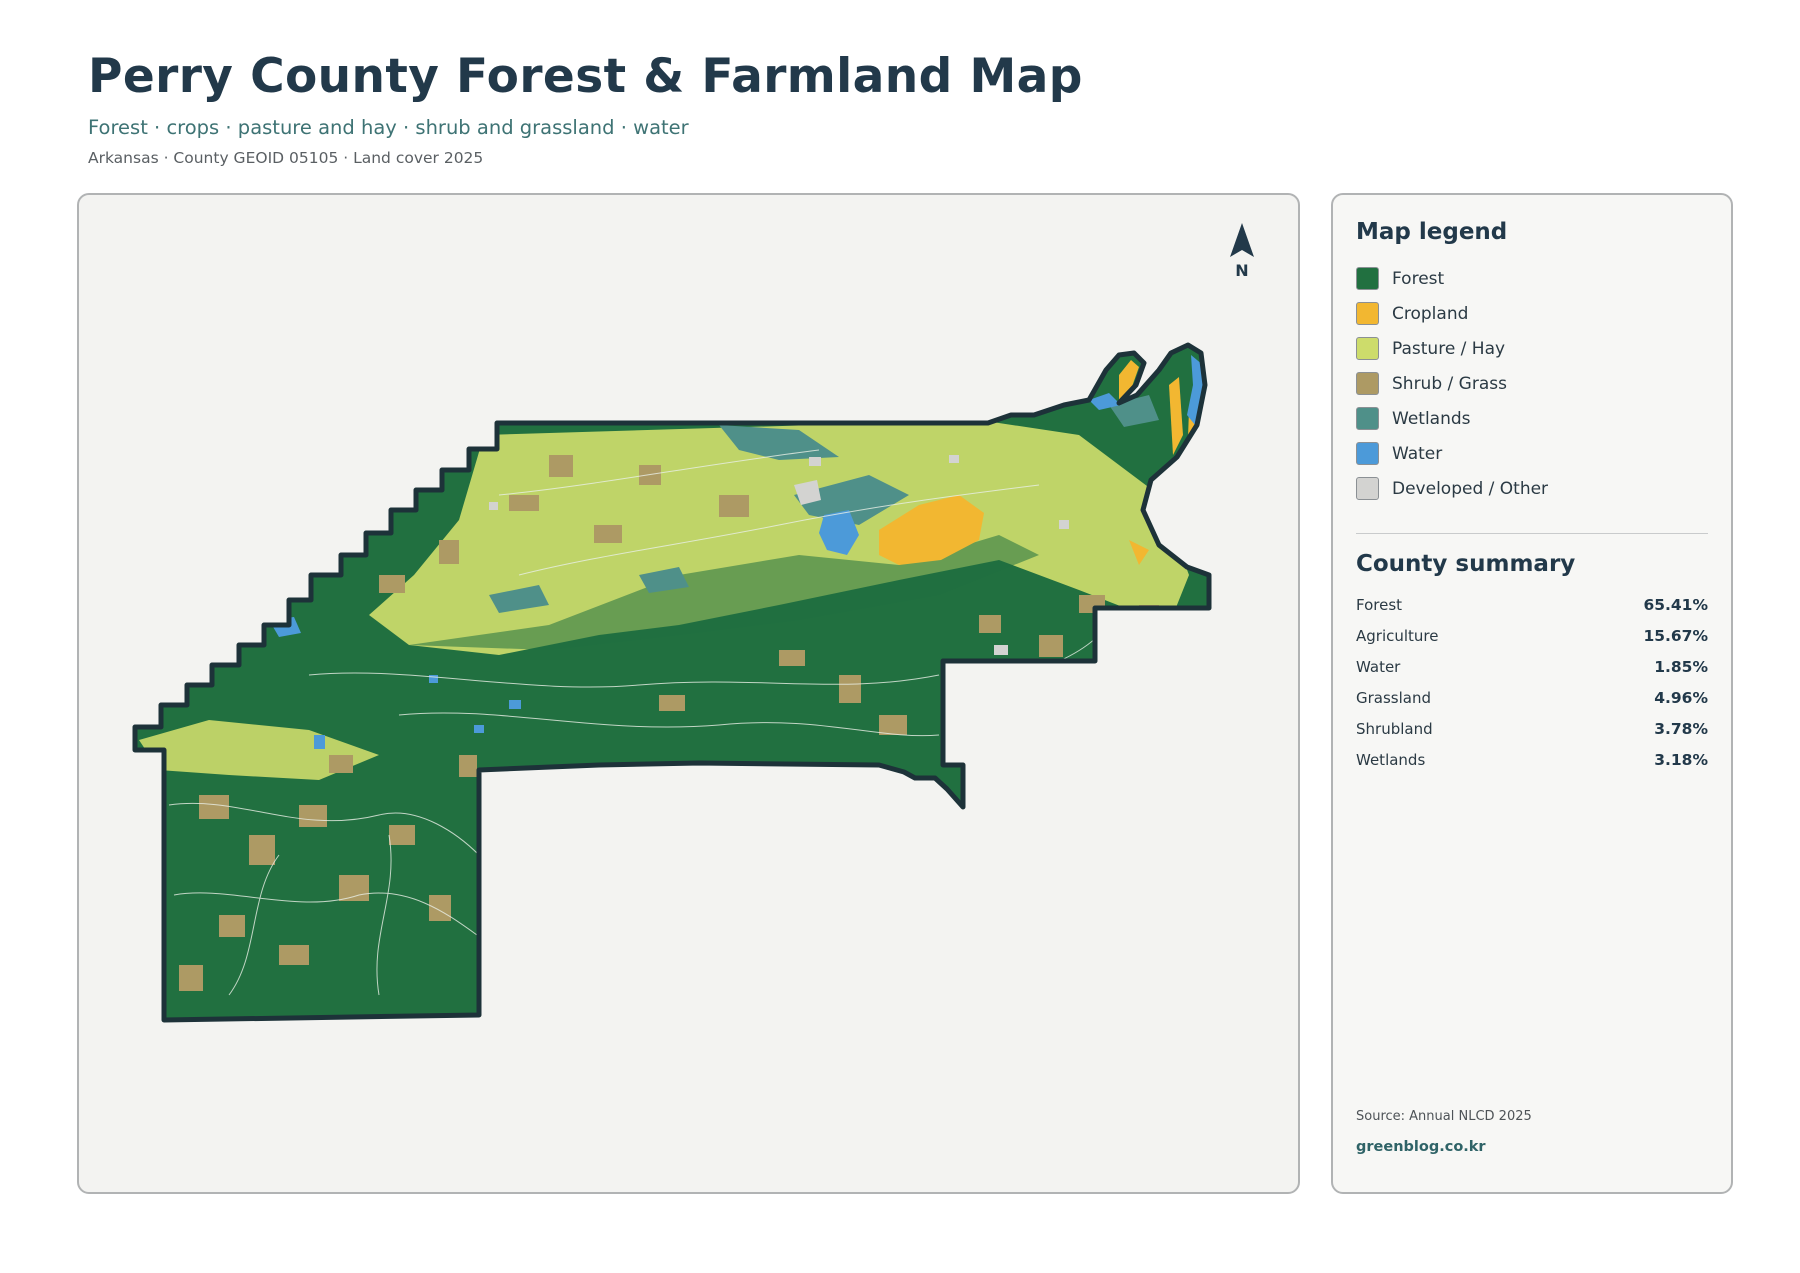  Describe the element at coordinates (1418, 278) in the screenshot. I see `legend-label: Forest` at that location.